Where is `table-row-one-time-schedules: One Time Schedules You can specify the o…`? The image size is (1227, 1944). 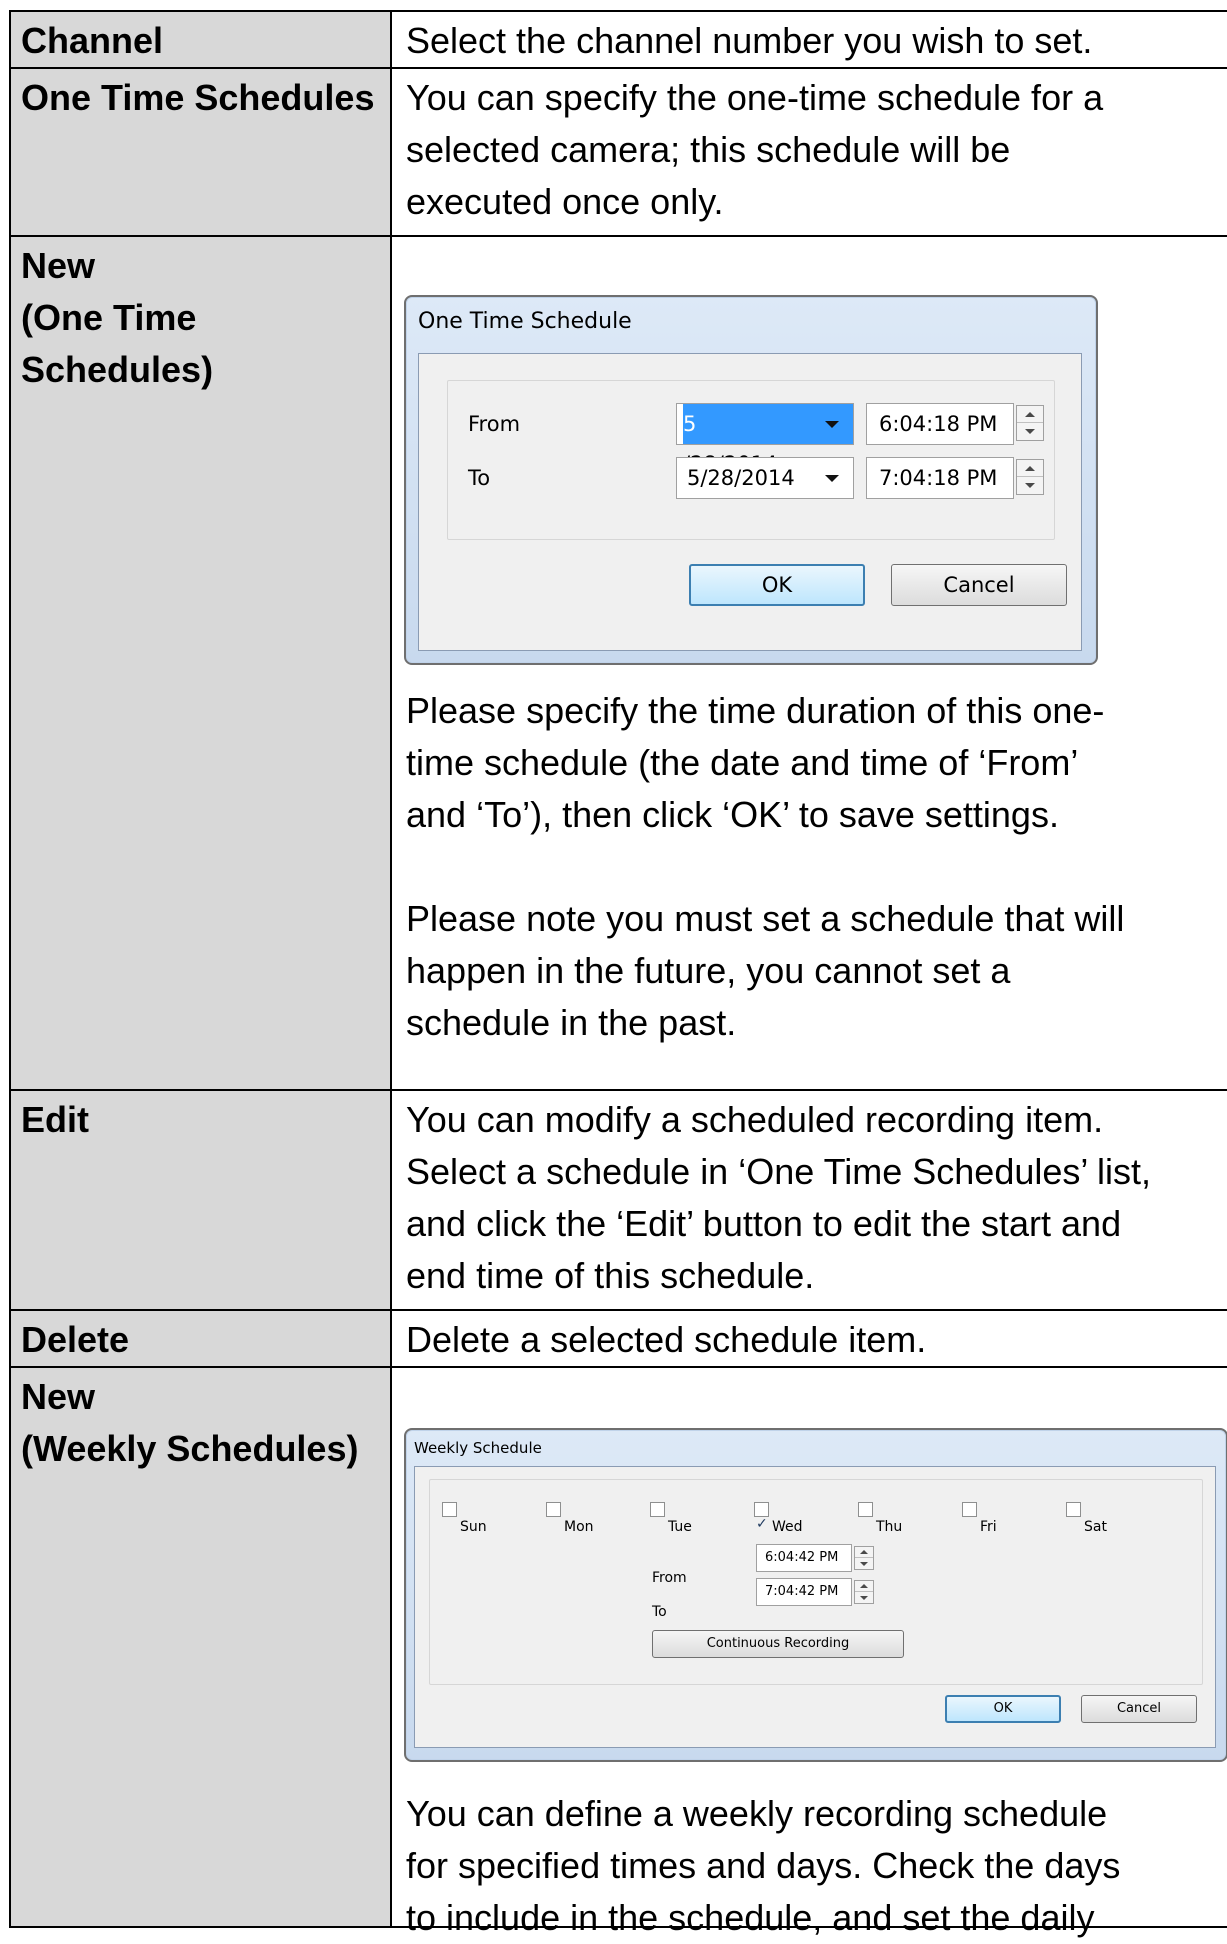 table-row-one-time-schedules: One Time Schedules You can specify the o… is located at coordinates (618, 152).